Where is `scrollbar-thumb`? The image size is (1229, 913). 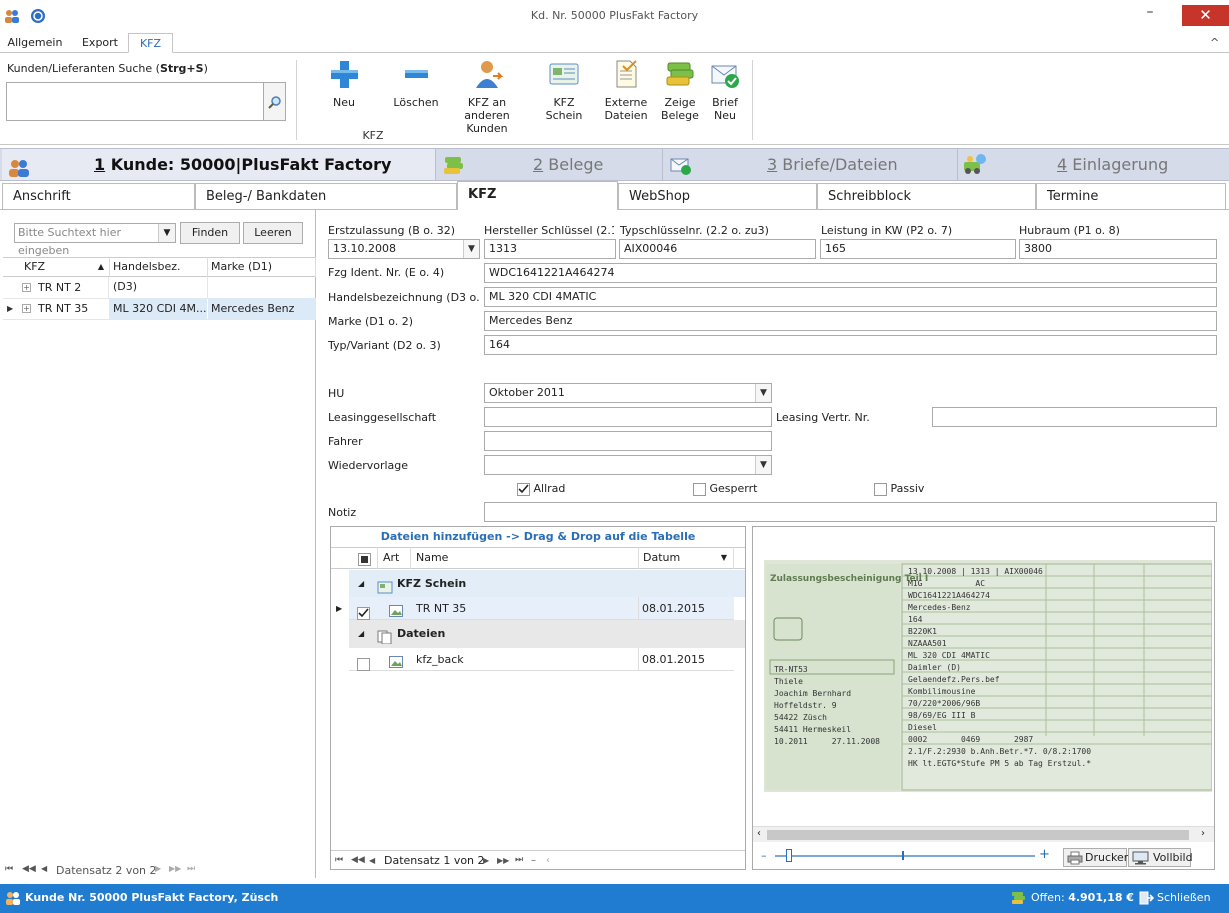
scrollbar-thumb is located at coordinates (978, 835).